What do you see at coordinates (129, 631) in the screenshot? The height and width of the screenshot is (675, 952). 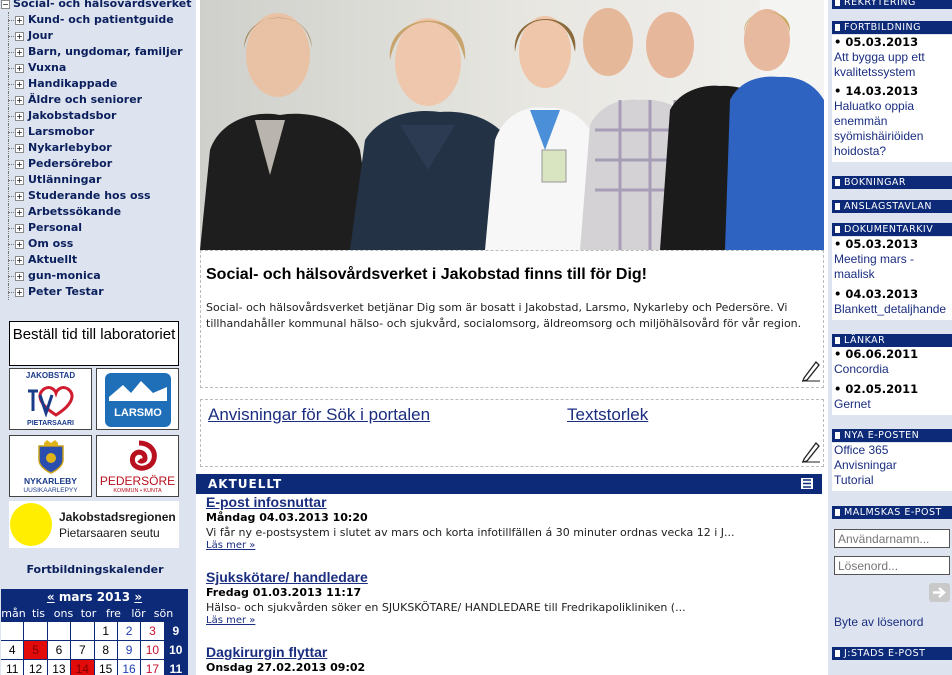 I see `calendar-day: 2` at bounding box center [129, 631].